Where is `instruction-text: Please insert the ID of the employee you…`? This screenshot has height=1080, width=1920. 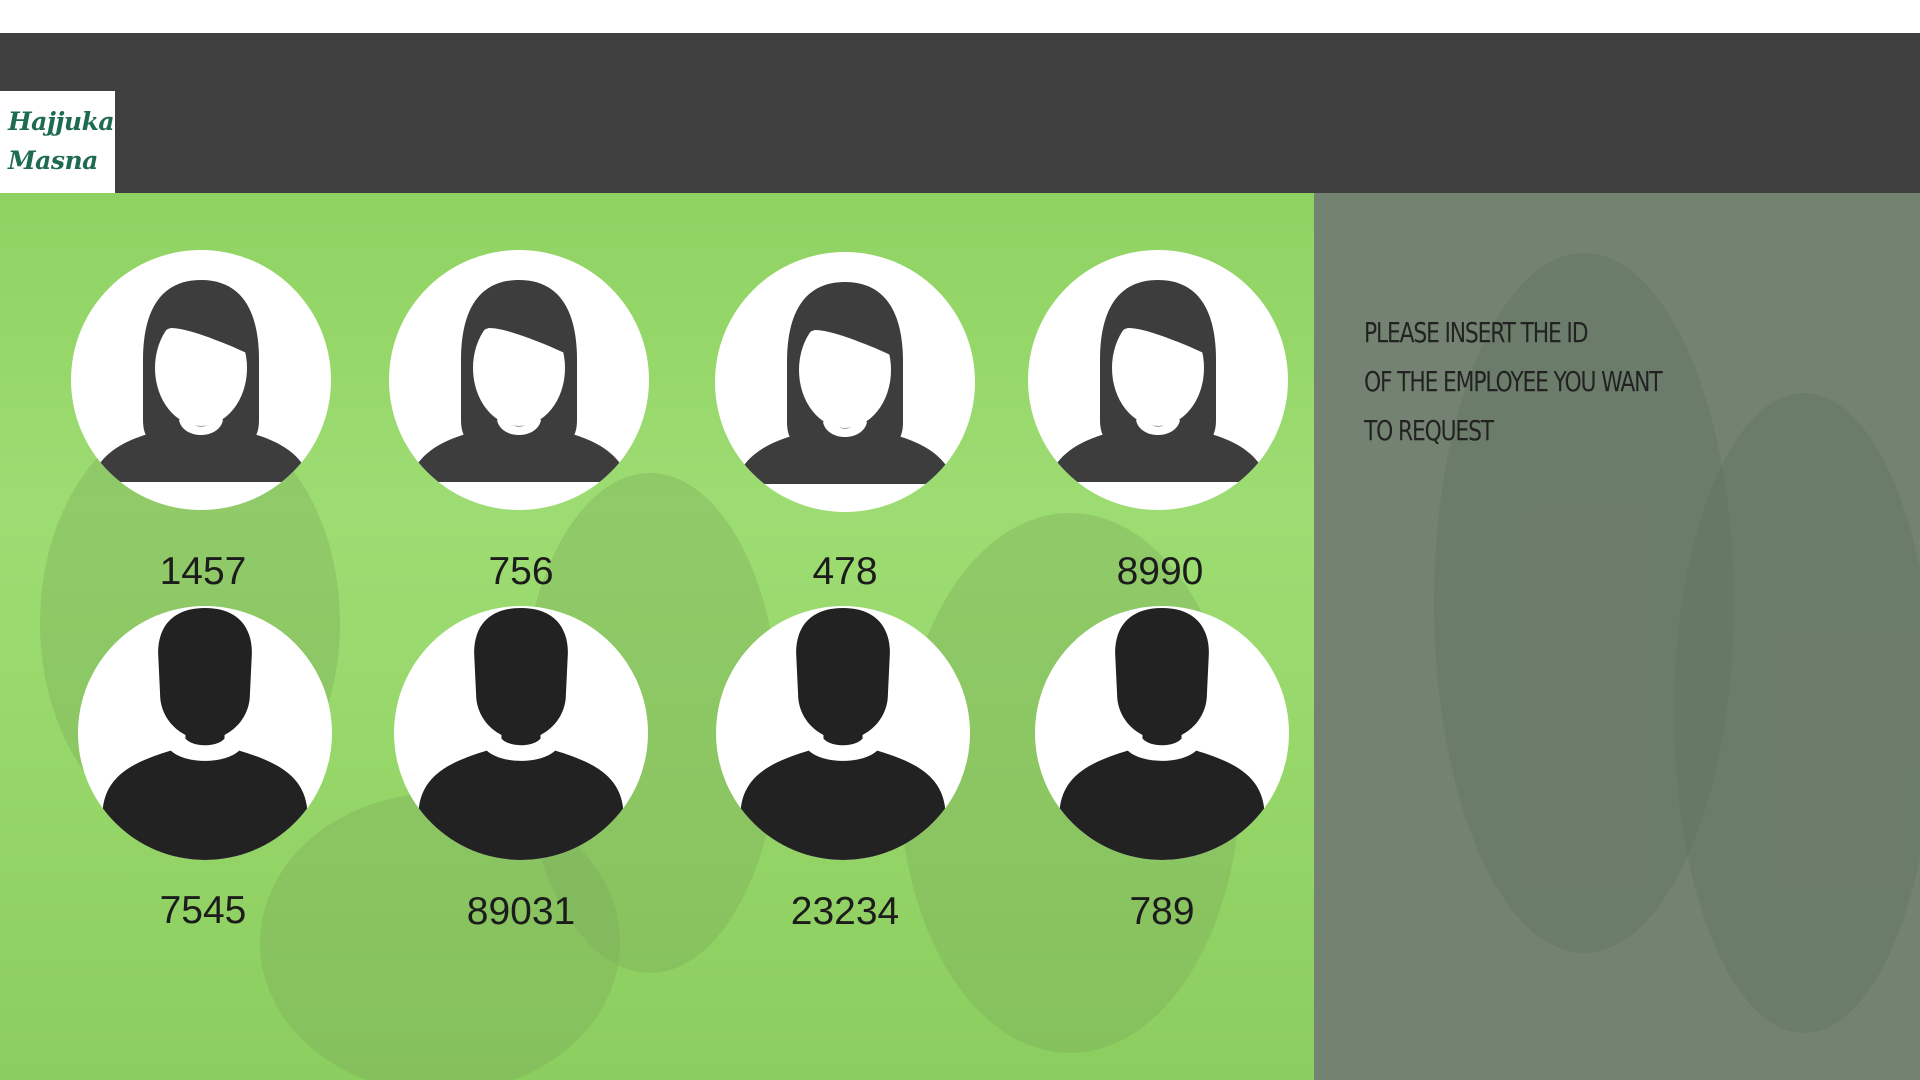 instruction-text: Please insert the ID of the employee you… is located at coordinates (1520, 381).